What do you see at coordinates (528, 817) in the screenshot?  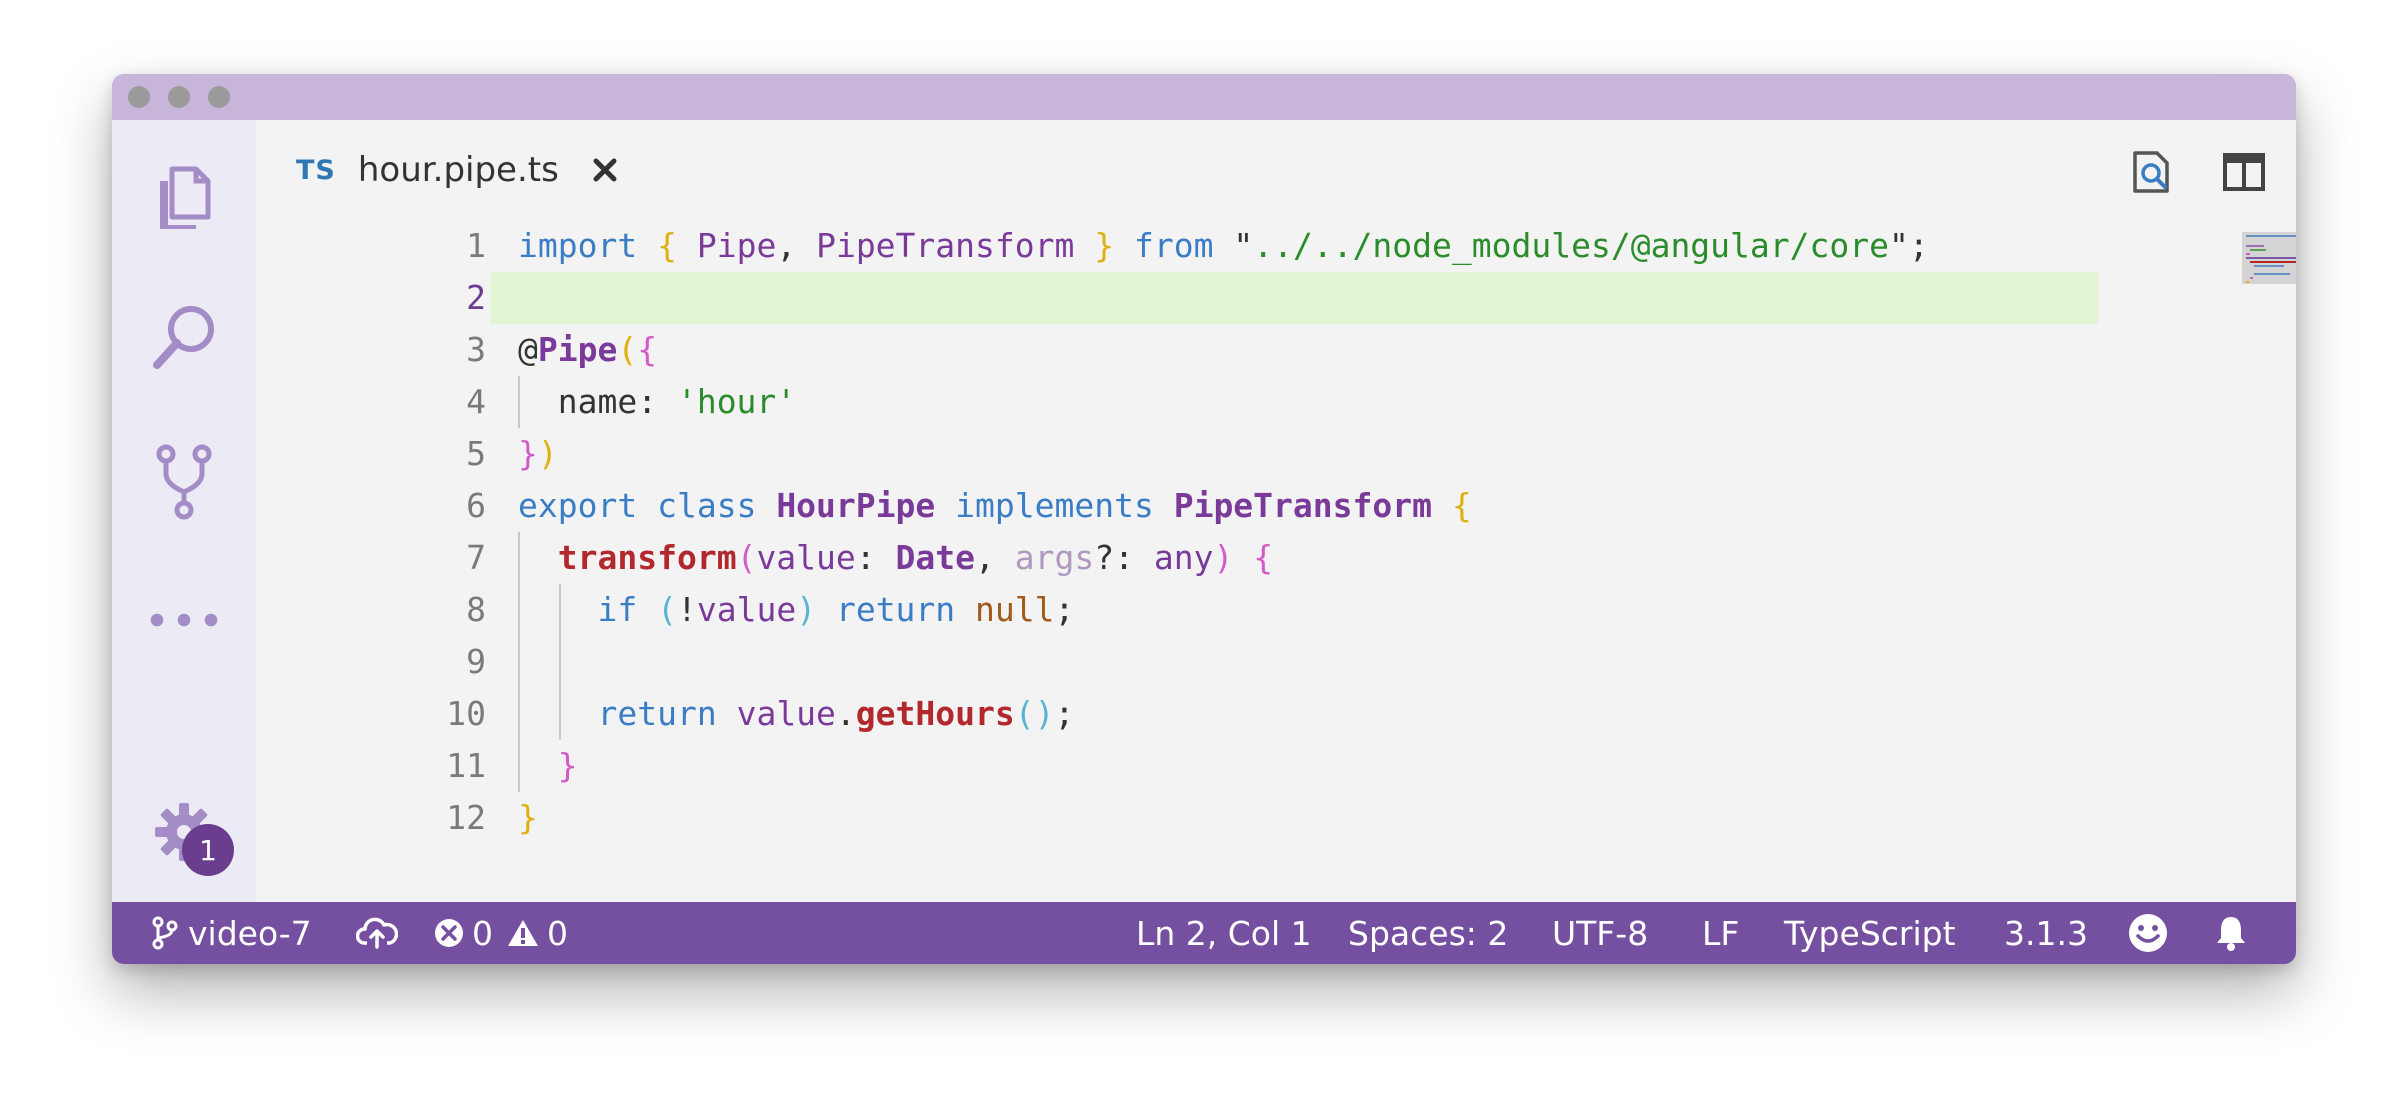 I see `code-line-12: }` at bounding box center [528, 817].